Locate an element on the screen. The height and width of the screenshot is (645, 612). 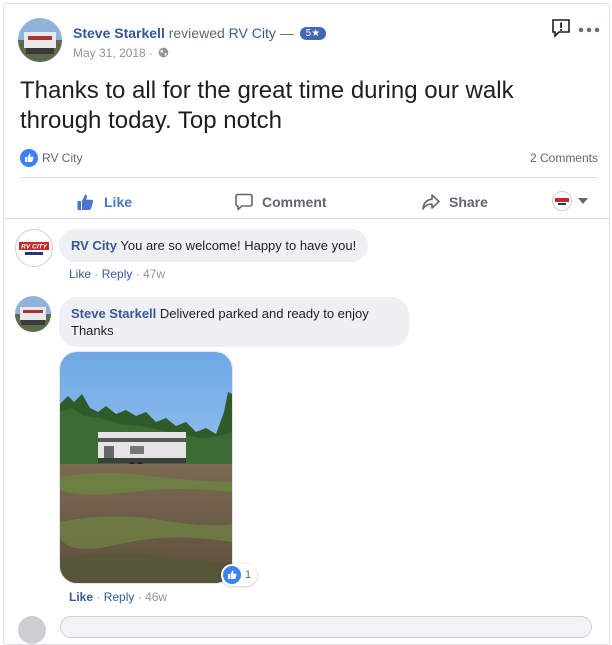
share-icon is located at coordinates (431, 202).